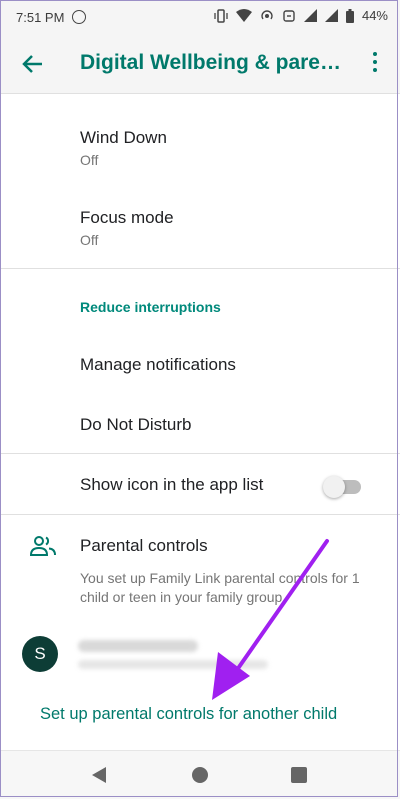 This screenshot has width=400, height=799. What do you see at coordinates (173, 664) in the screenshot?
I see `blurred-child-email` at bounding box center [173, 664].